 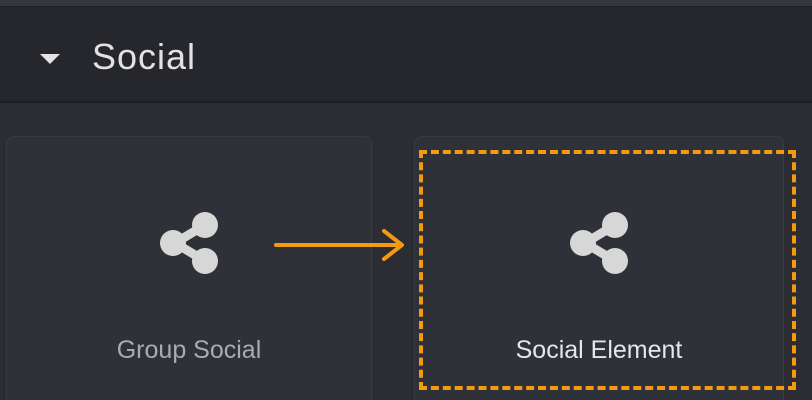 What do you see at coordinates (144, 56) in the screenshot?
I see `section-title: Social` at bounding box center [144, 56].